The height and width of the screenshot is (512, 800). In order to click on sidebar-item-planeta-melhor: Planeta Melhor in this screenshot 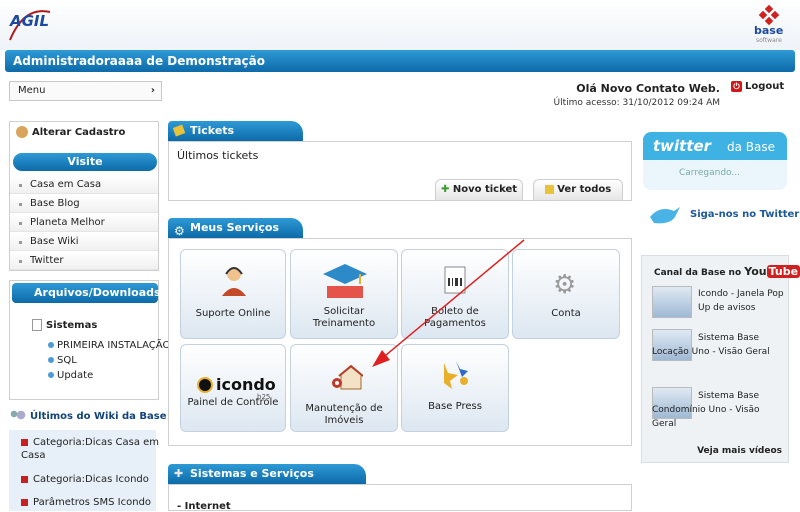, I will do `click(84, 223)`.